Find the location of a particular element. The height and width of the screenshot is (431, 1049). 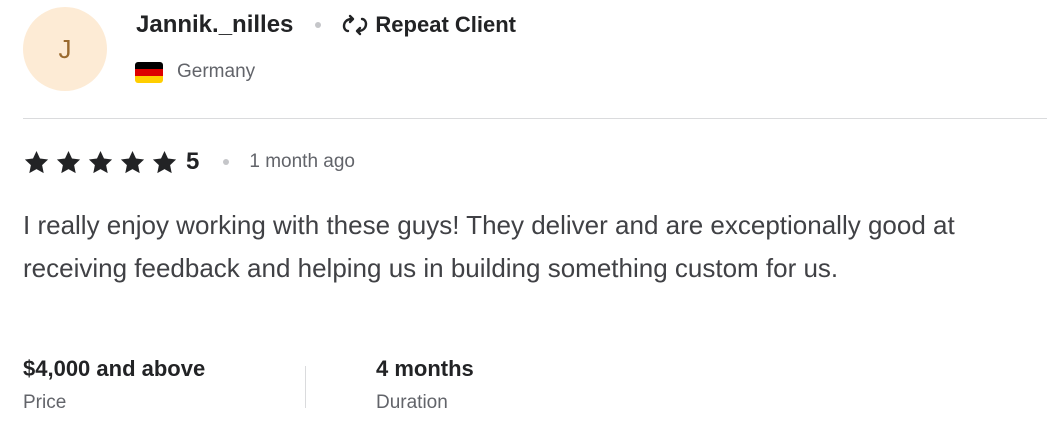

flag-stripe-black is located at coordinates (149, 65).